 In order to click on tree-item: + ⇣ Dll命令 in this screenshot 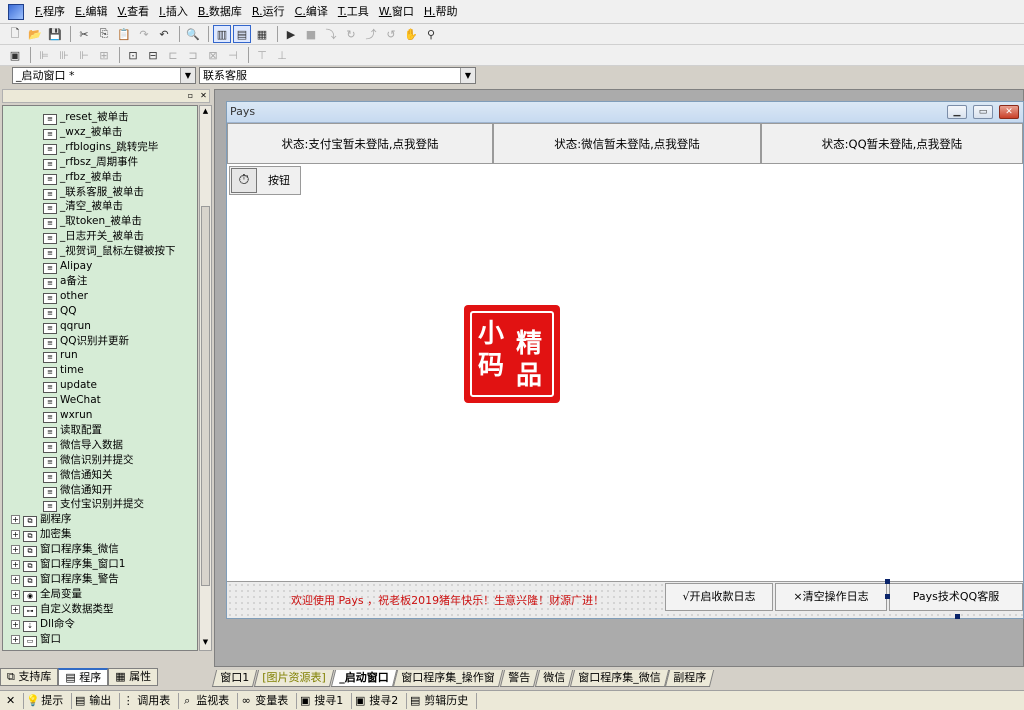, I will do `click(43, 624)`.